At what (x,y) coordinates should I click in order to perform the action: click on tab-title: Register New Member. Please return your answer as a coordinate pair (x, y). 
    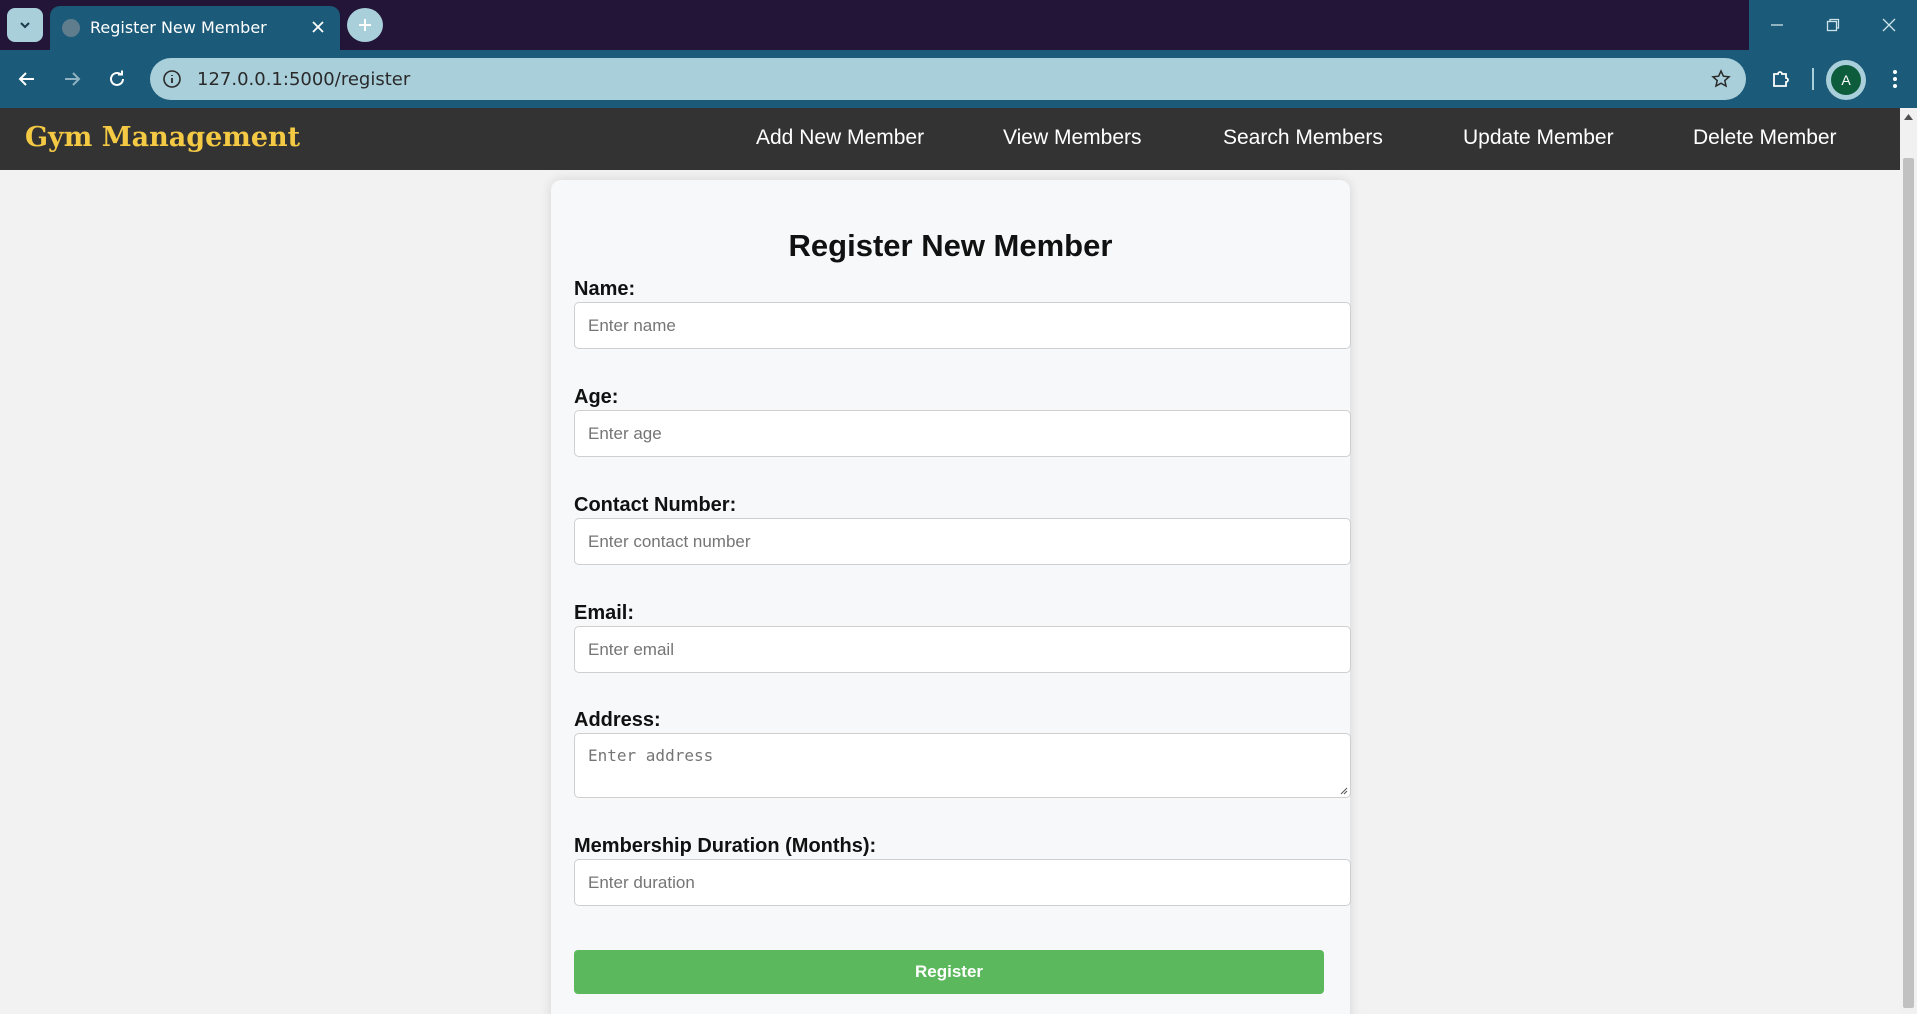
    Looking at the image, I should click on (178, 27).